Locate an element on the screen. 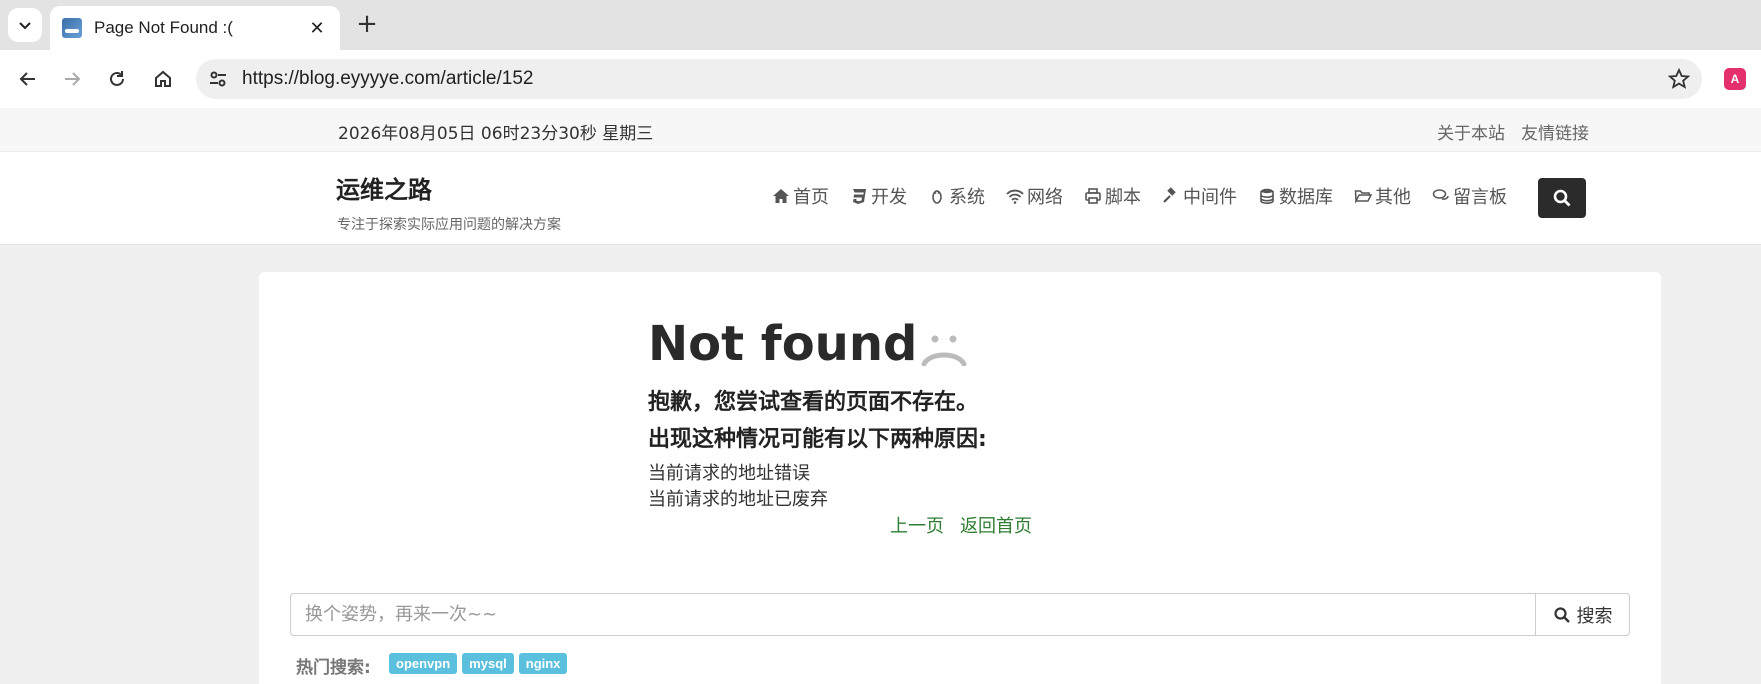 This screenshot has width=1761, height=684. hot-search-tags: openvpn mysql nginx is located at coordinates (478, 663).